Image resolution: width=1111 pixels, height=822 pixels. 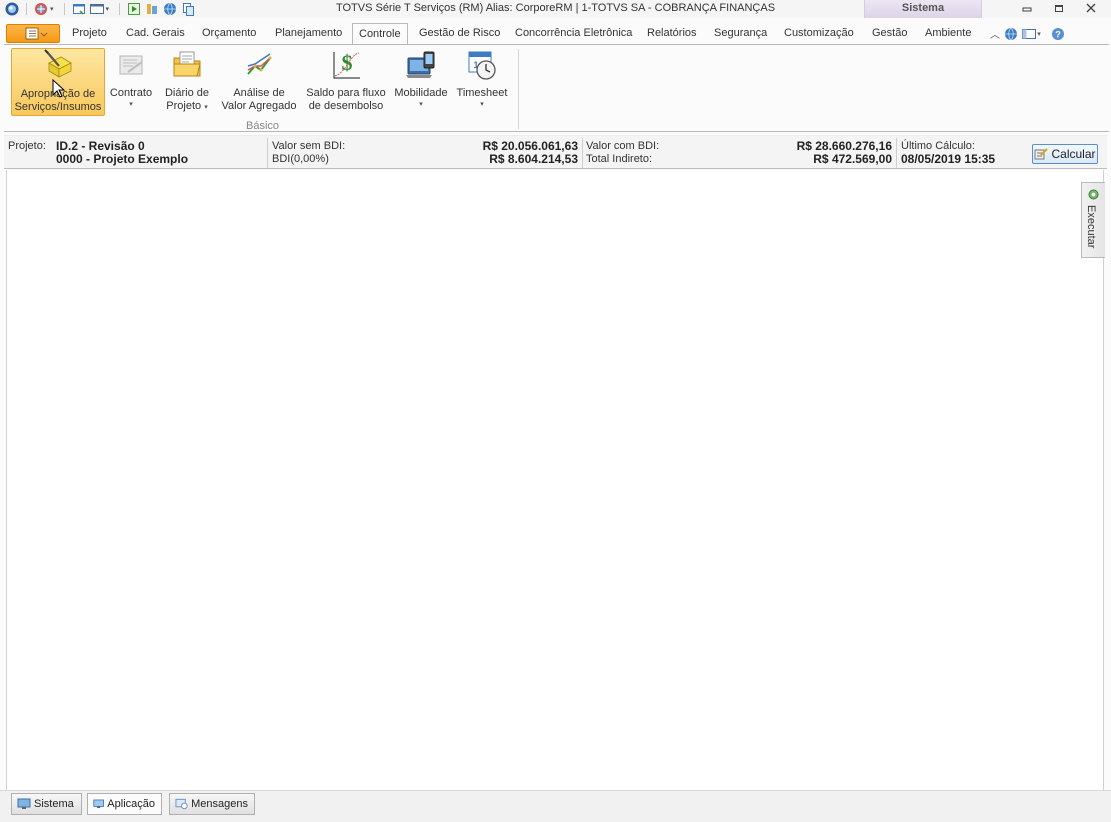 What do you see at coordinates (672, 33) in the screenshot?
I see `tab-relatorios: Relatórios` at bounding box center [672, 33].